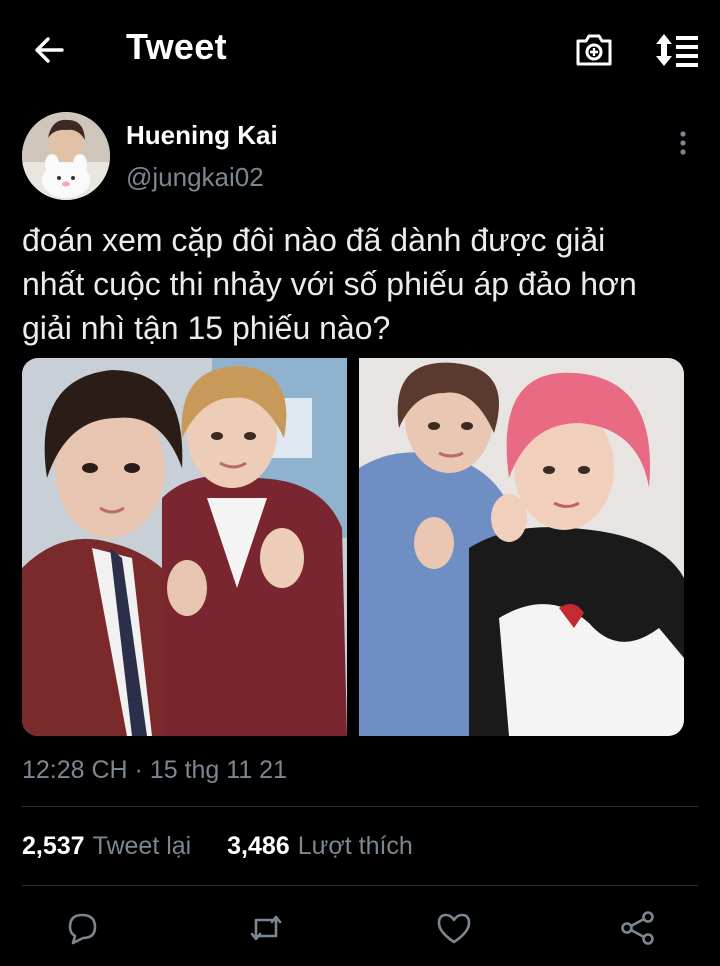  What do you see at coordinates (66, 156) in the screenshot?
I see `avatar` at bounding box center [66, 156].